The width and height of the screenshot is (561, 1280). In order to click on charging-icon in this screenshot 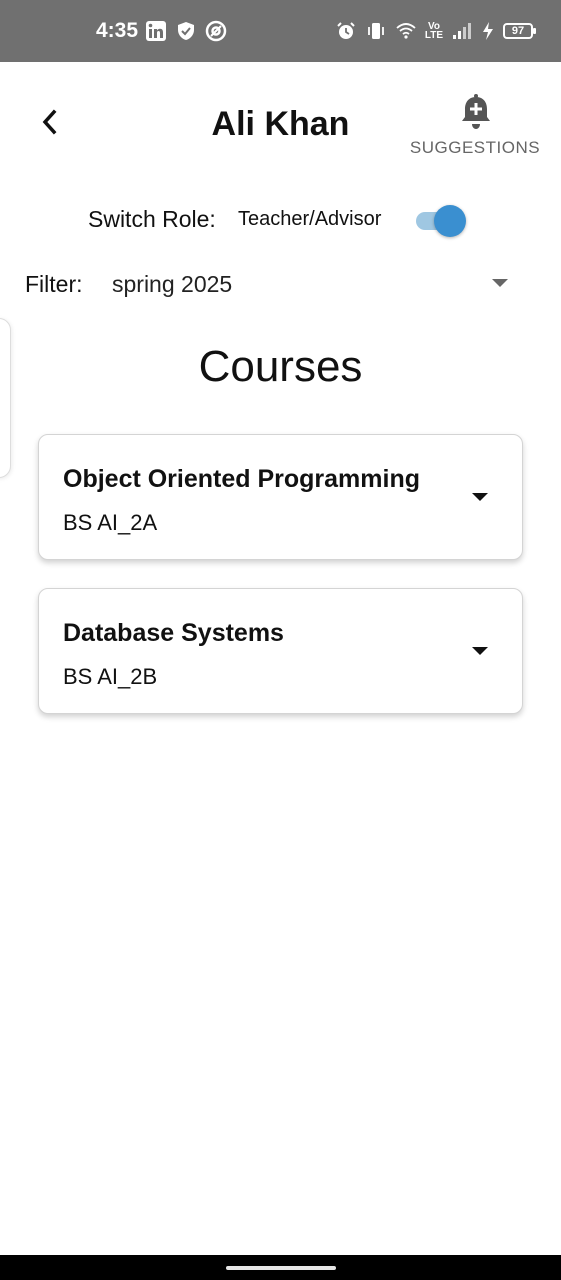, I will do `click(488, 31)`.